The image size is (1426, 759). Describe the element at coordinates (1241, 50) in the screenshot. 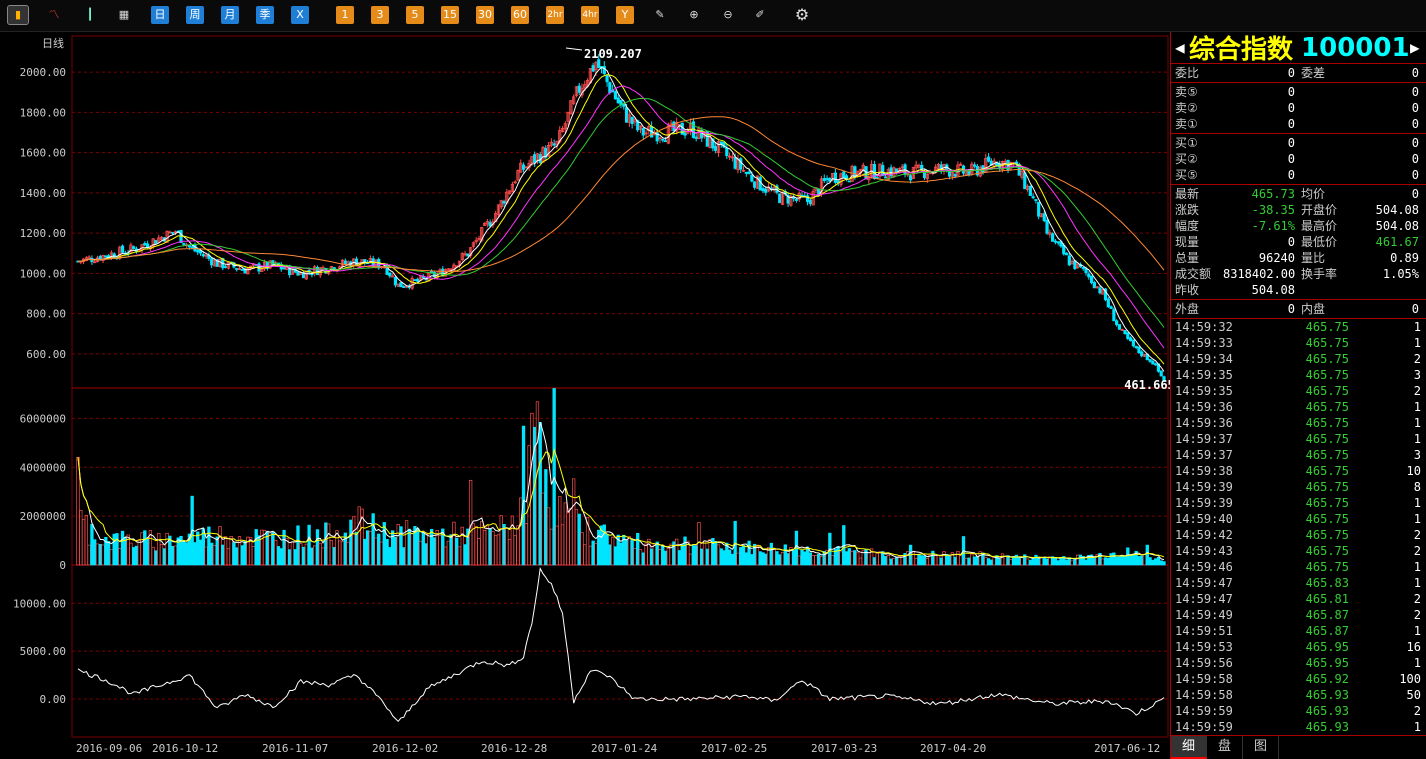

I see `index-name: 综合指数` at that location.